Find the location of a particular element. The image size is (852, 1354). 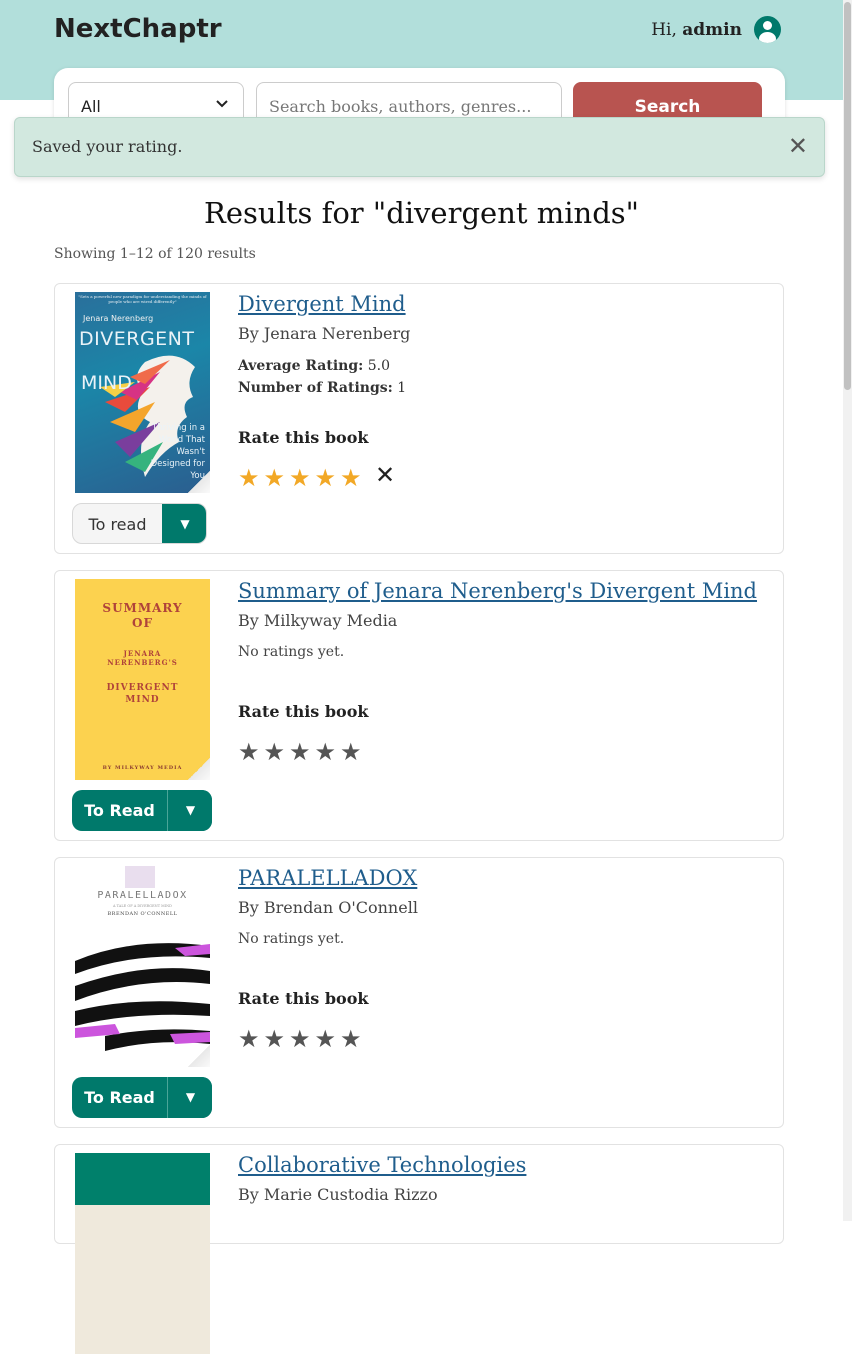

cover-title-line1: DIVERGENT is located at coordinates (137, 339).